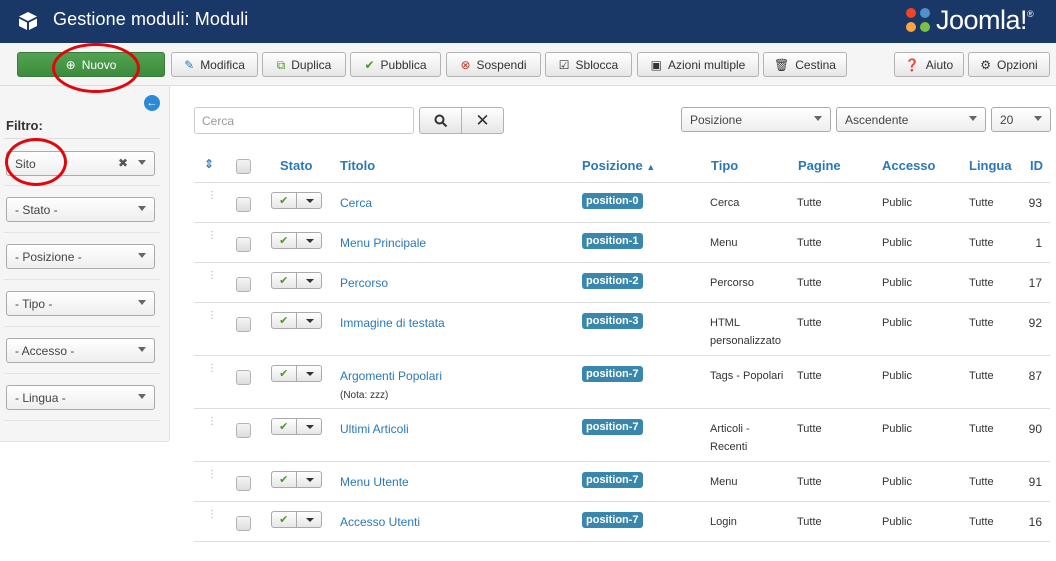 The width and height of the screenshot is (1056, 561). I want to click on module-title-link: Argomenti Popolari, so click(391, 376).